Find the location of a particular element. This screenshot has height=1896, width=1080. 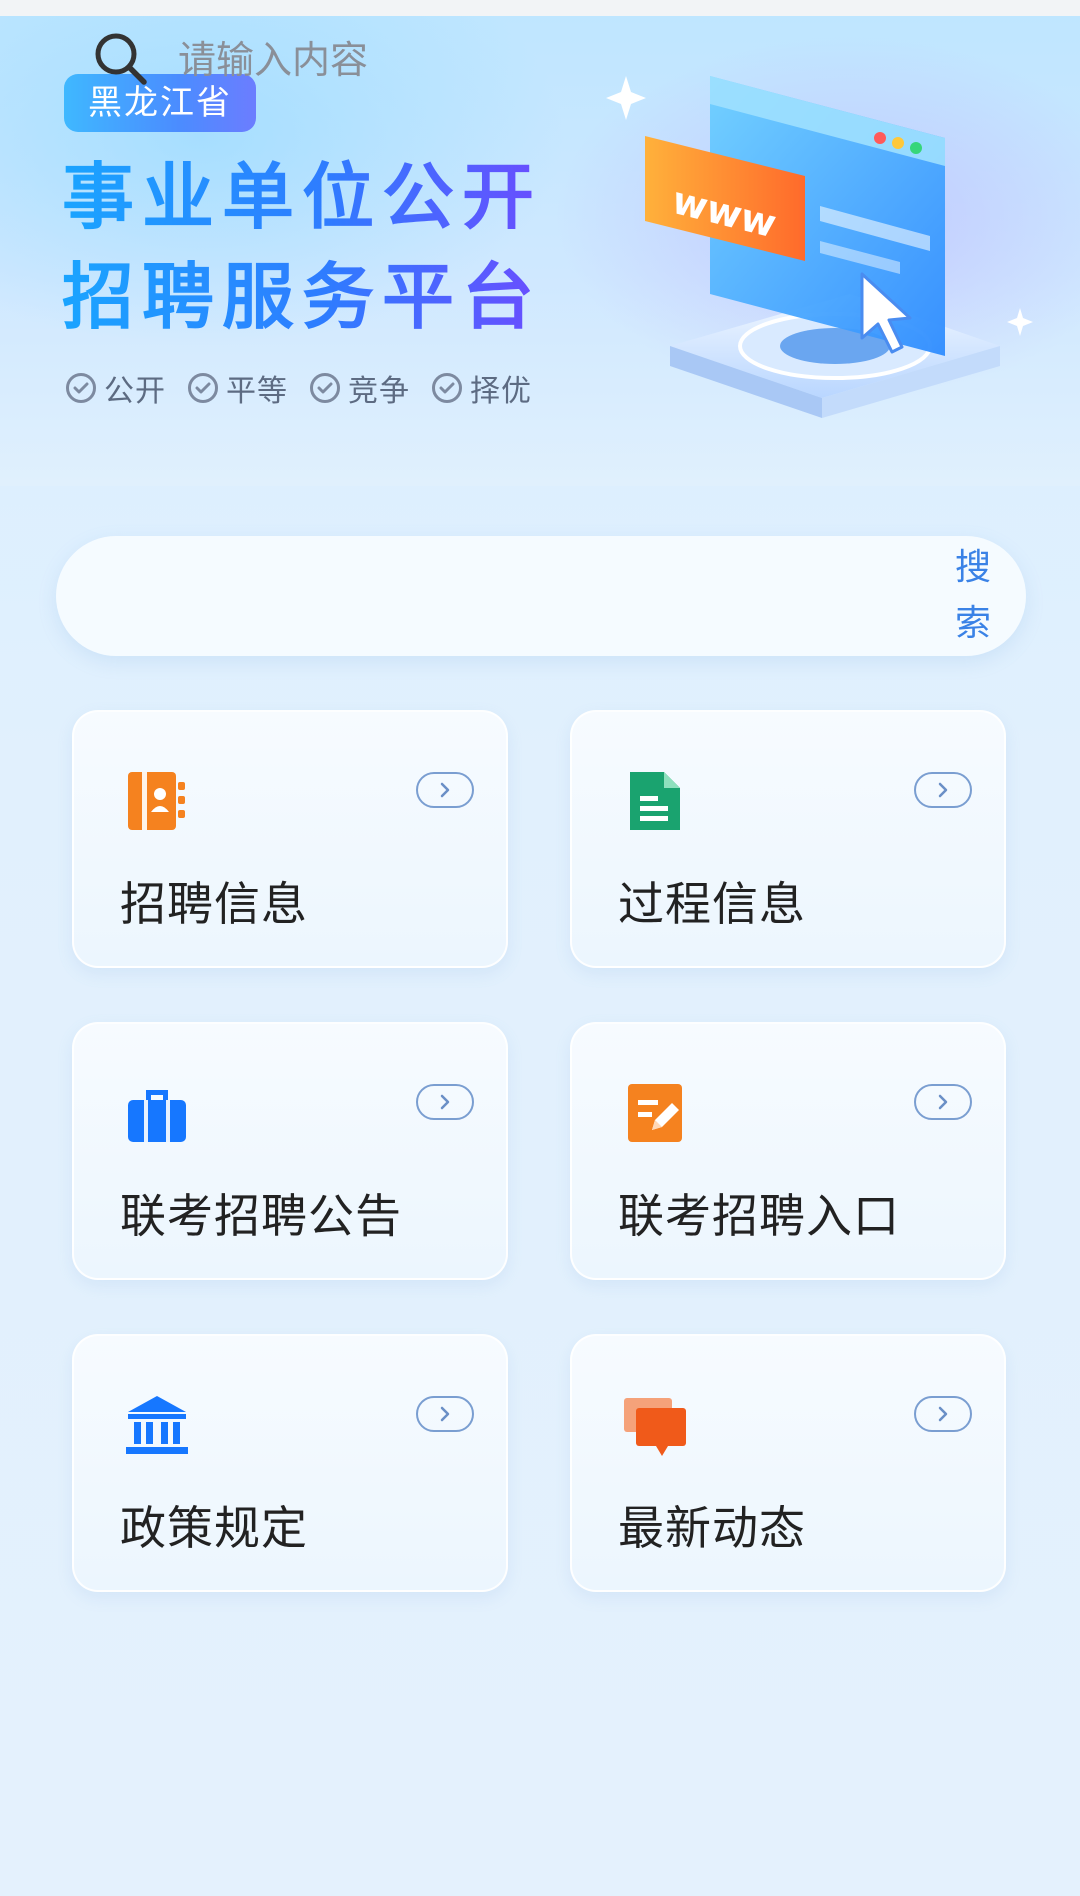

search-bar is located at coordinates (541, 596).